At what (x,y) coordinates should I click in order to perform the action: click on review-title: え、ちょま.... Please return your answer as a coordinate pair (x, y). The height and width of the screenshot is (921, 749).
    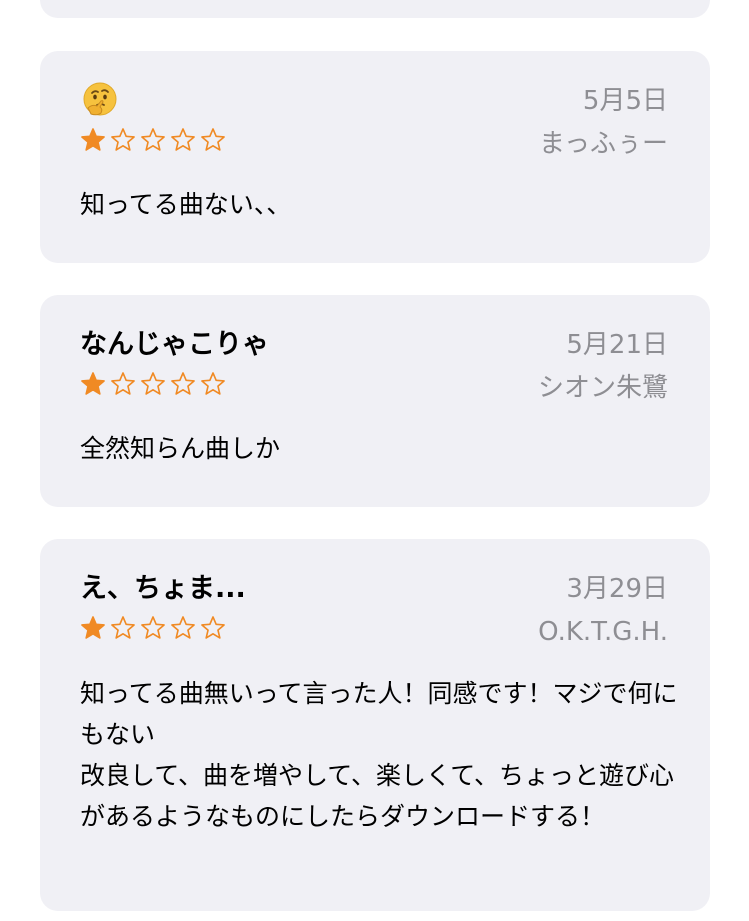
    Looking at the image, I should click on (163, 588).